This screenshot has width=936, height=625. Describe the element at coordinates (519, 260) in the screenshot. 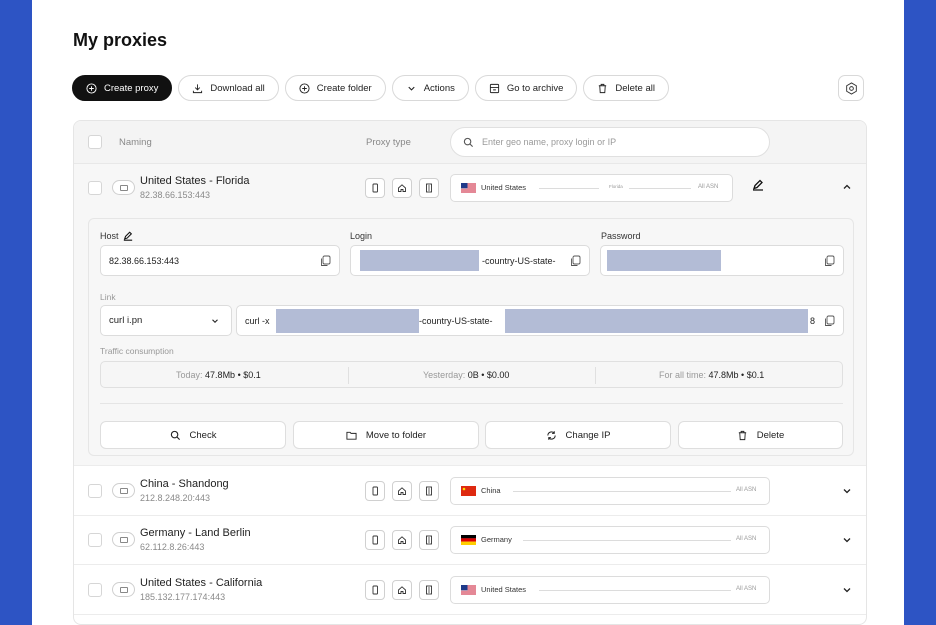

I see `login-value: -country-US-state-` at that location.